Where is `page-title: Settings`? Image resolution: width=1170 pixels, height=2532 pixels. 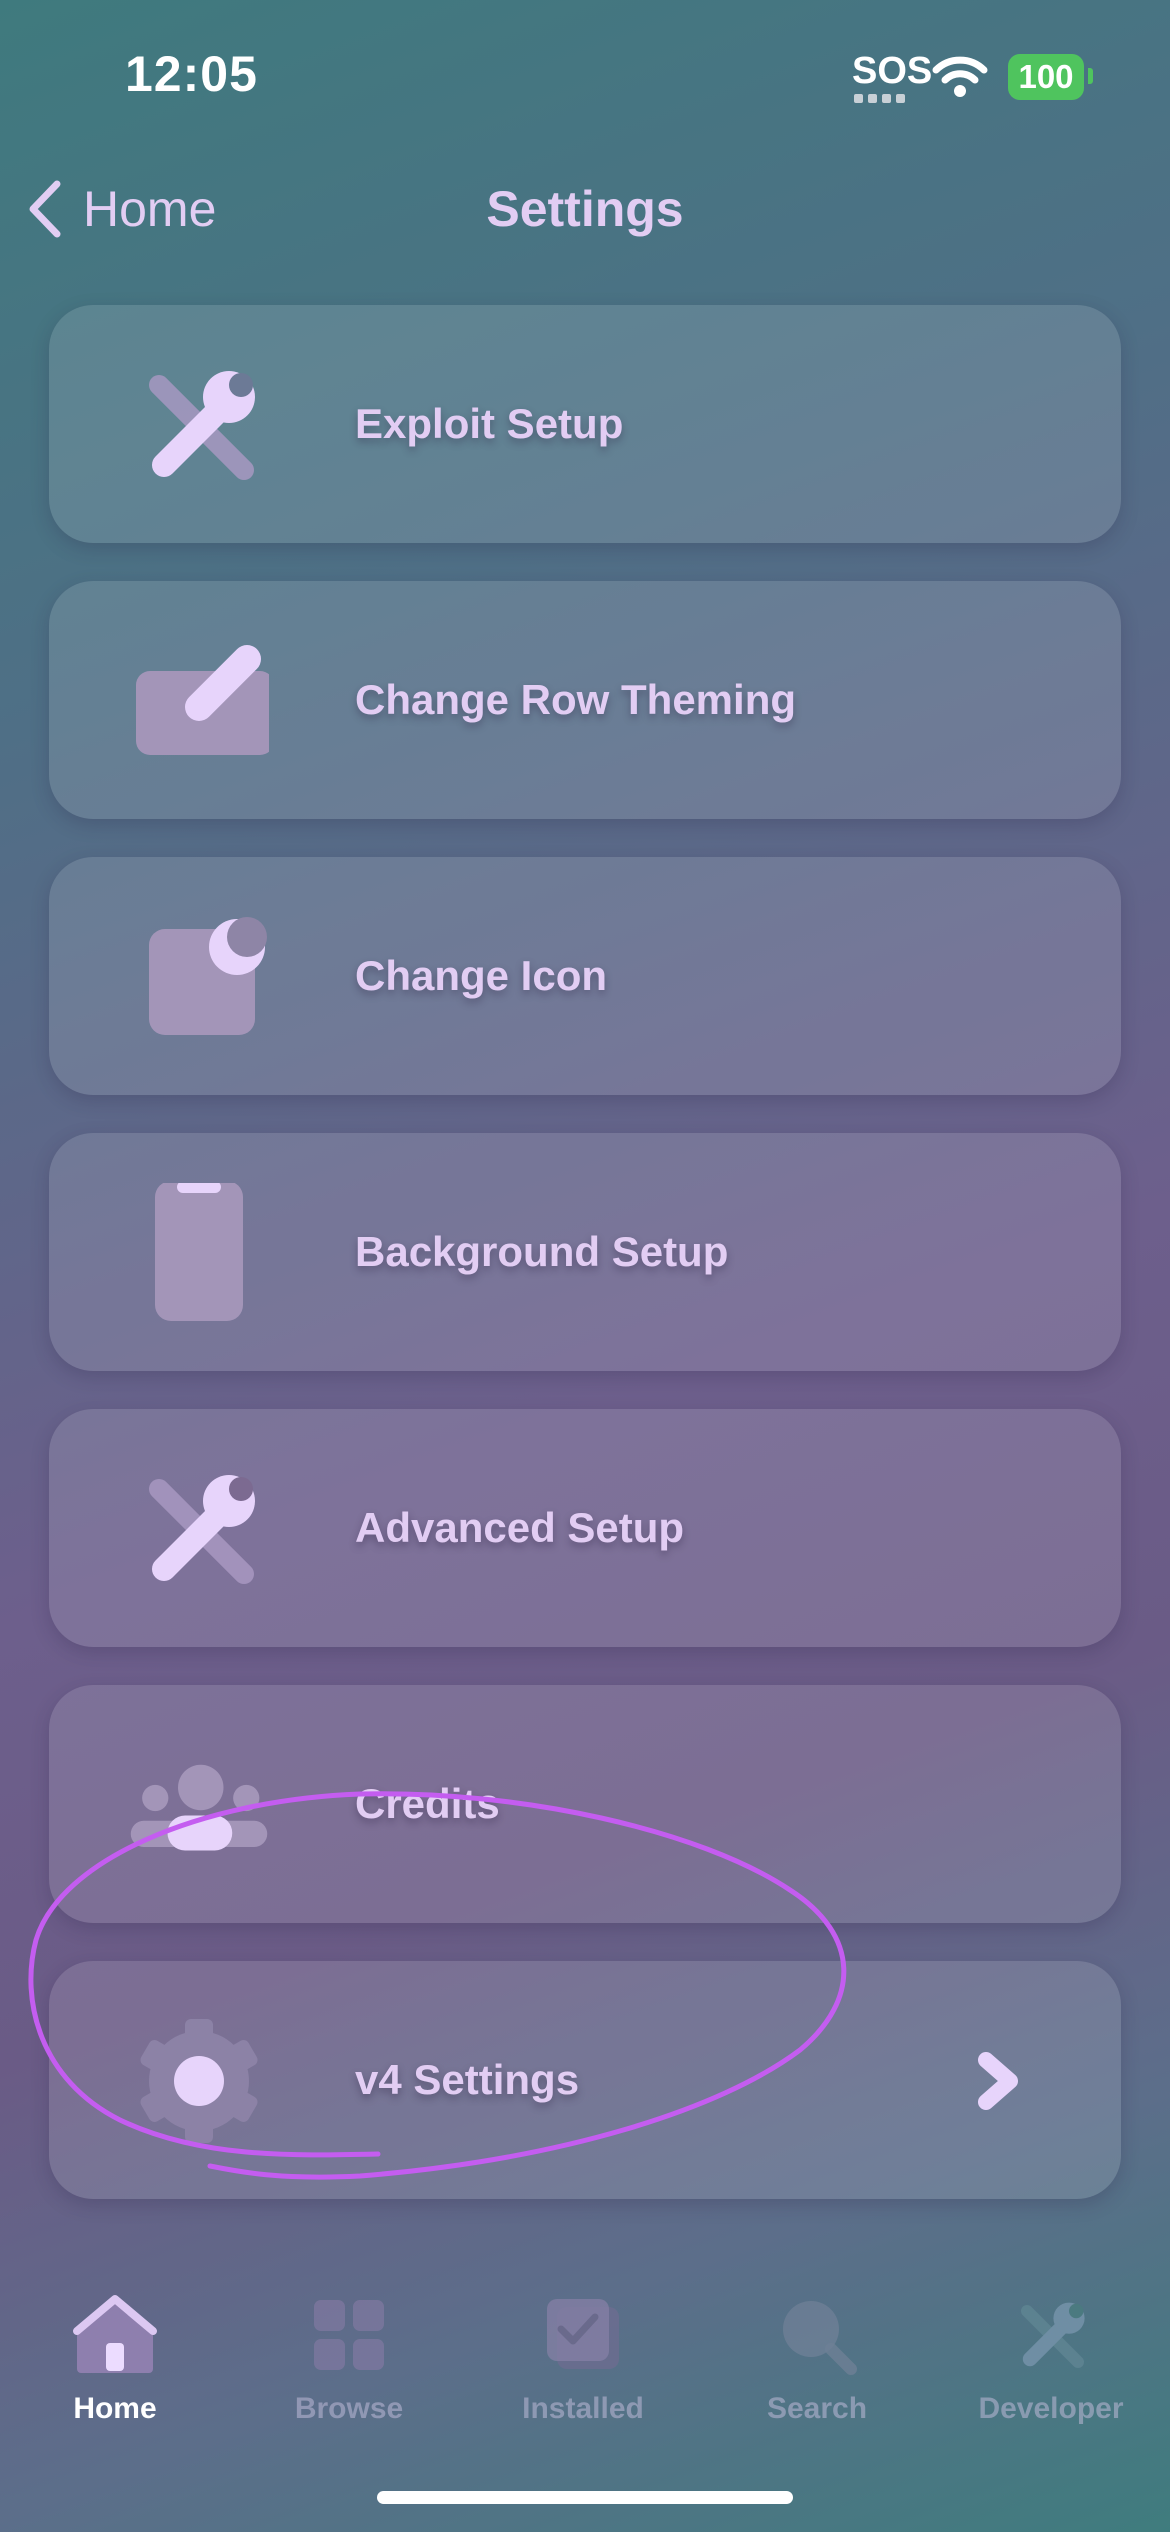 page-title: Settings is located at coordinates (585, 209).